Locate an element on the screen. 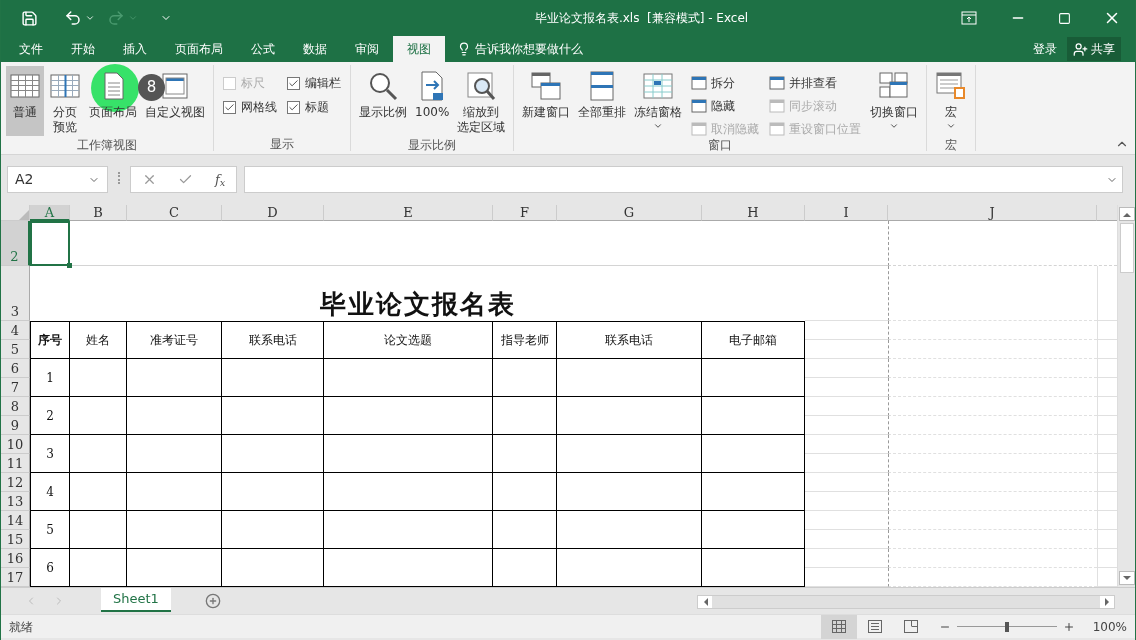 The width and height of the screenshot is (1136, 640). ribbon-tab: 开始 is located at coordinates (83, 49).